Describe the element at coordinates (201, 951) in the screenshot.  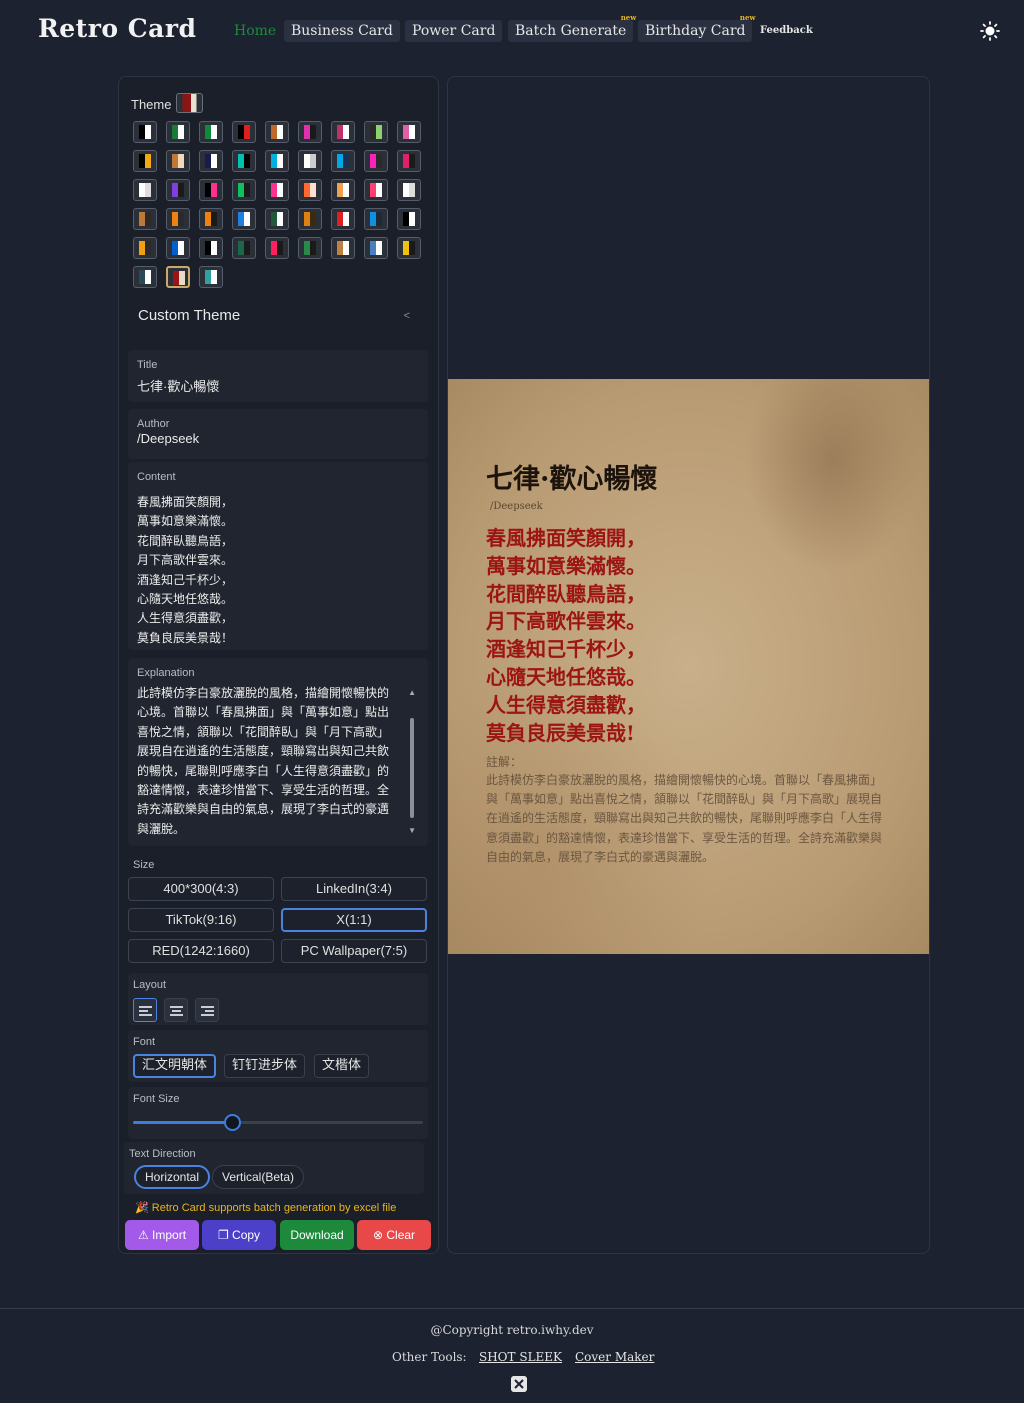
I see `size-option-red: RED(1242:1660)` at that location.